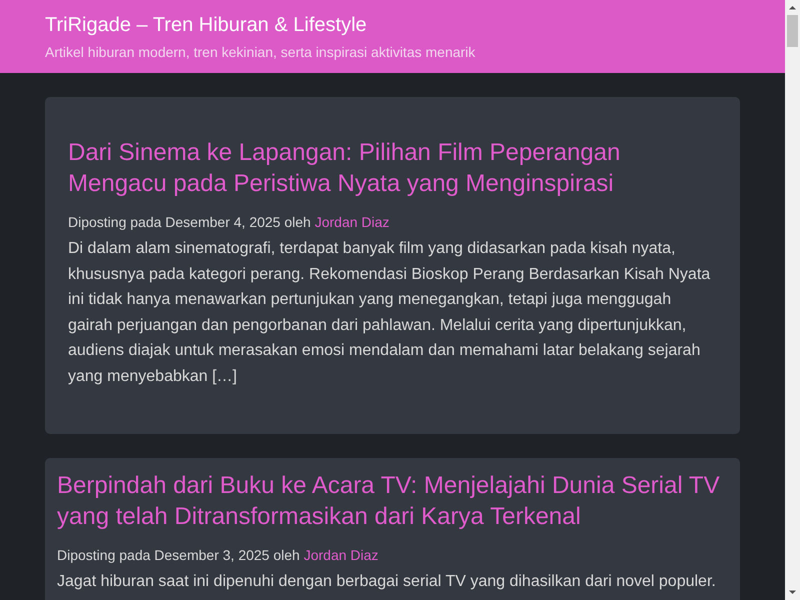  What do you see at coordinates (392, 25) in the screenshot?
I see `site-title: TriRigade – Tren Hiburan & Lifestyle` at bounding box center [392, 25].